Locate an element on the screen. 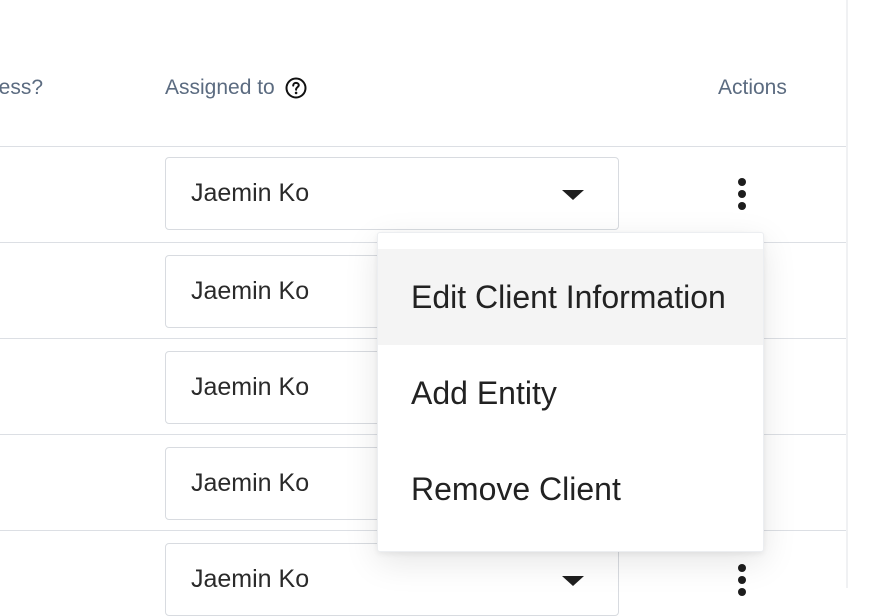 The width and height of the screenshot is (882, 616). menu-item-add-entity: Add Entity is located at coordinates (570, 393).